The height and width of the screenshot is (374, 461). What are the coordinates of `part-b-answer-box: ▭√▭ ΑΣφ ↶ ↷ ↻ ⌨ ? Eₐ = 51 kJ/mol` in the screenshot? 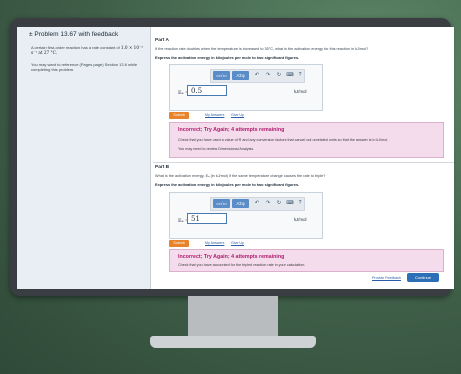 It's located at (246, 215).